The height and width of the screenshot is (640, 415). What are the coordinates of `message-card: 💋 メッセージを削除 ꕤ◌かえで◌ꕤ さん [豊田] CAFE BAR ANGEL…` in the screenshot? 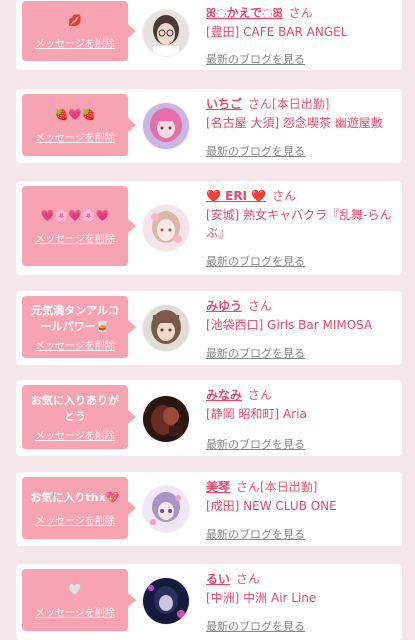 It's located at (209, 35).